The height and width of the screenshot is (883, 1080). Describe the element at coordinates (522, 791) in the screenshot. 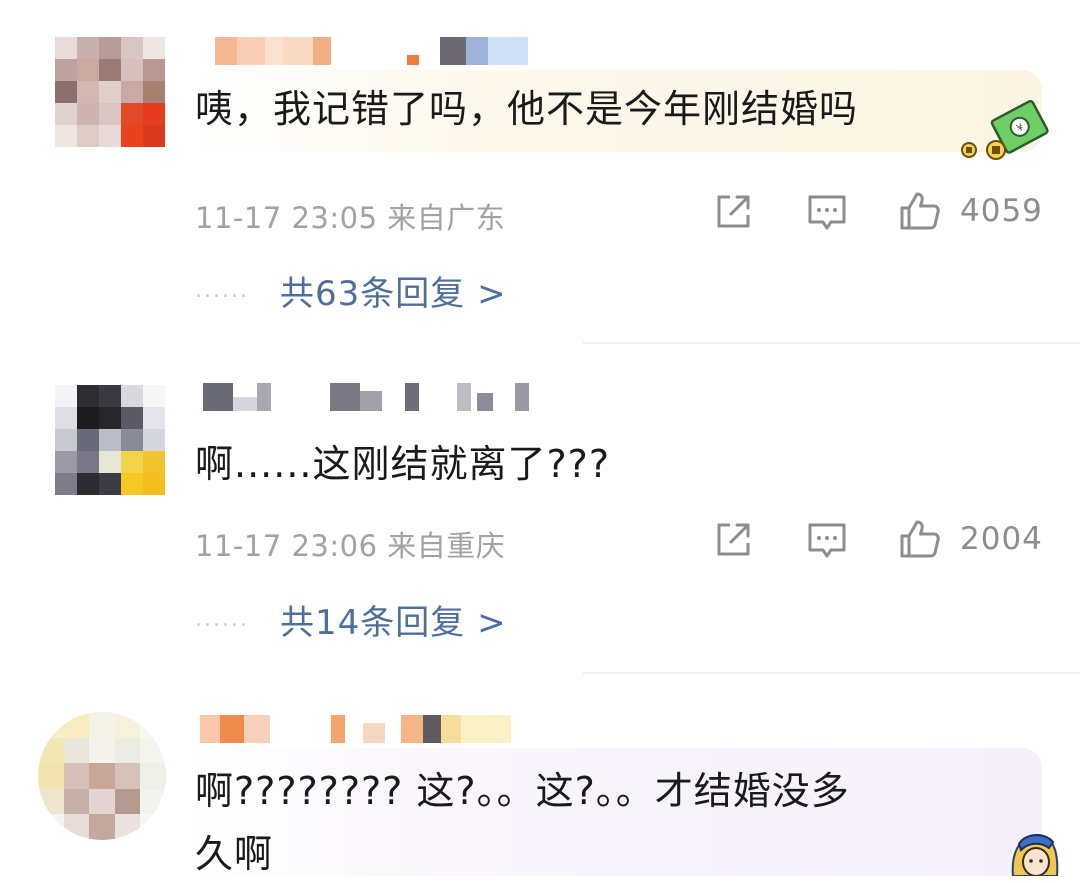

I see `comment-text-line-1: 啊???????? 这?。。这?。。才结婚没多` at that location.